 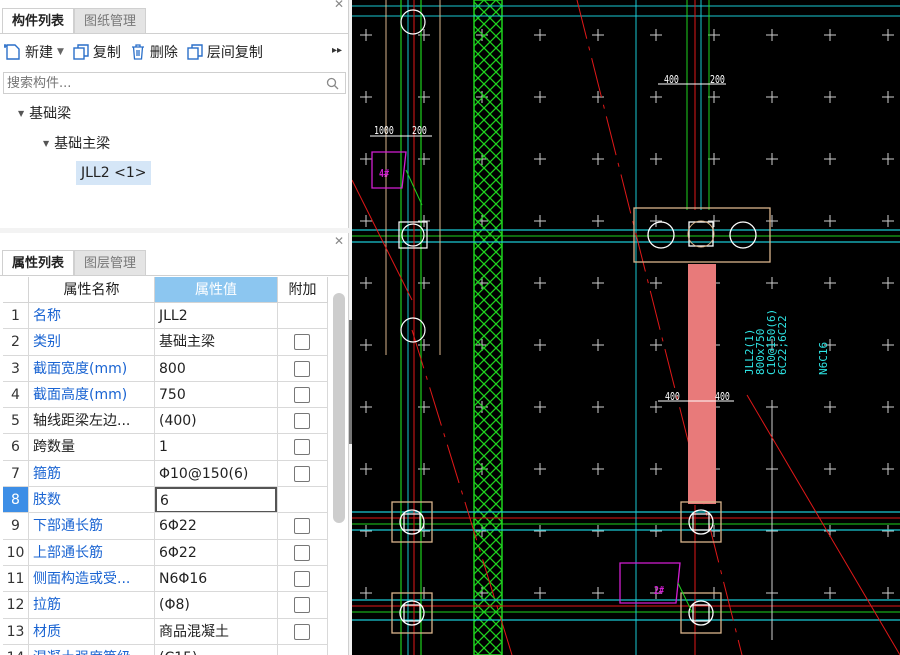 What do you see at coordinates (16, 526) in the screenshot?
I see `row-index: 9` at bounding box center [16, 526].